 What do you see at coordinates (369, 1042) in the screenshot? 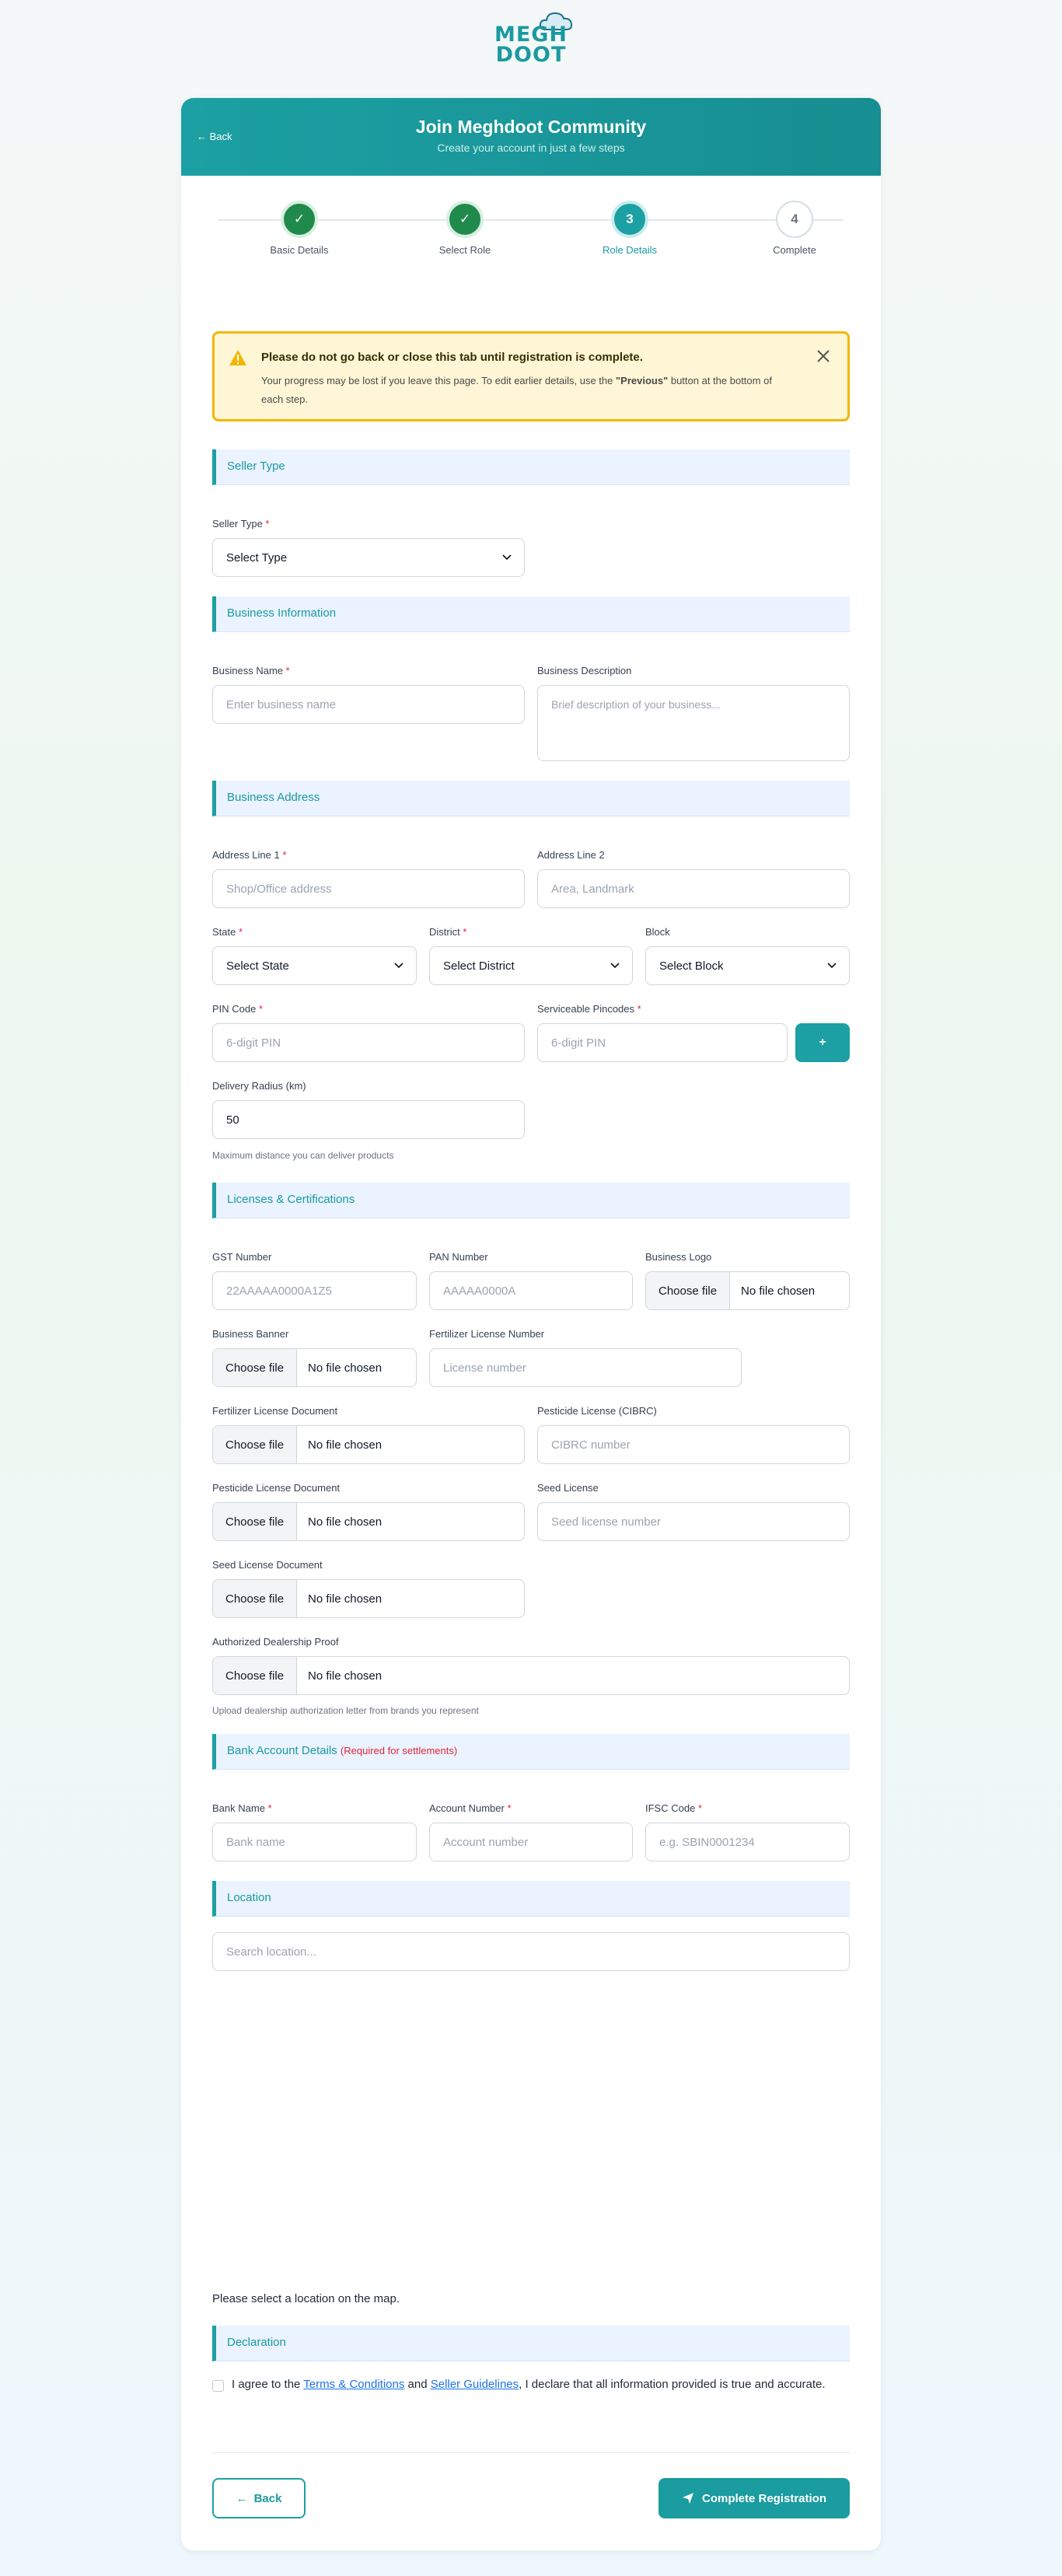
I see `pin-code-input: 6-digit PIN` at bounding box center [369, 1042].